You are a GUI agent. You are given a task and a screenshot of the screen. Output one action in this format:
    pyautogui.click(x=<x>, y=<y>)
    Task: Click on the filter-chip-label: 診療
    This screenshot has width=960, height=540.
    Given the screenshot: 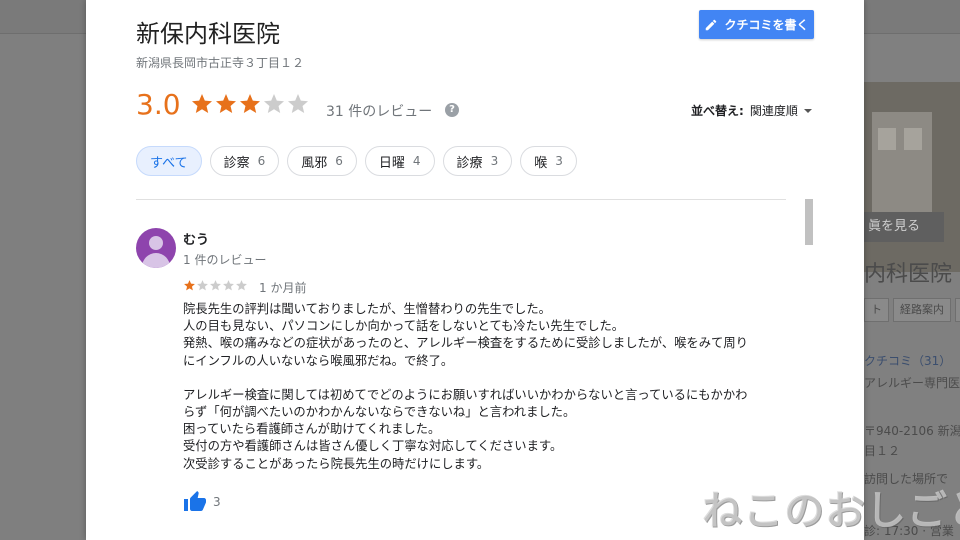 What is the action you would take?
    pyautogui.click(x=469, y=163)
    